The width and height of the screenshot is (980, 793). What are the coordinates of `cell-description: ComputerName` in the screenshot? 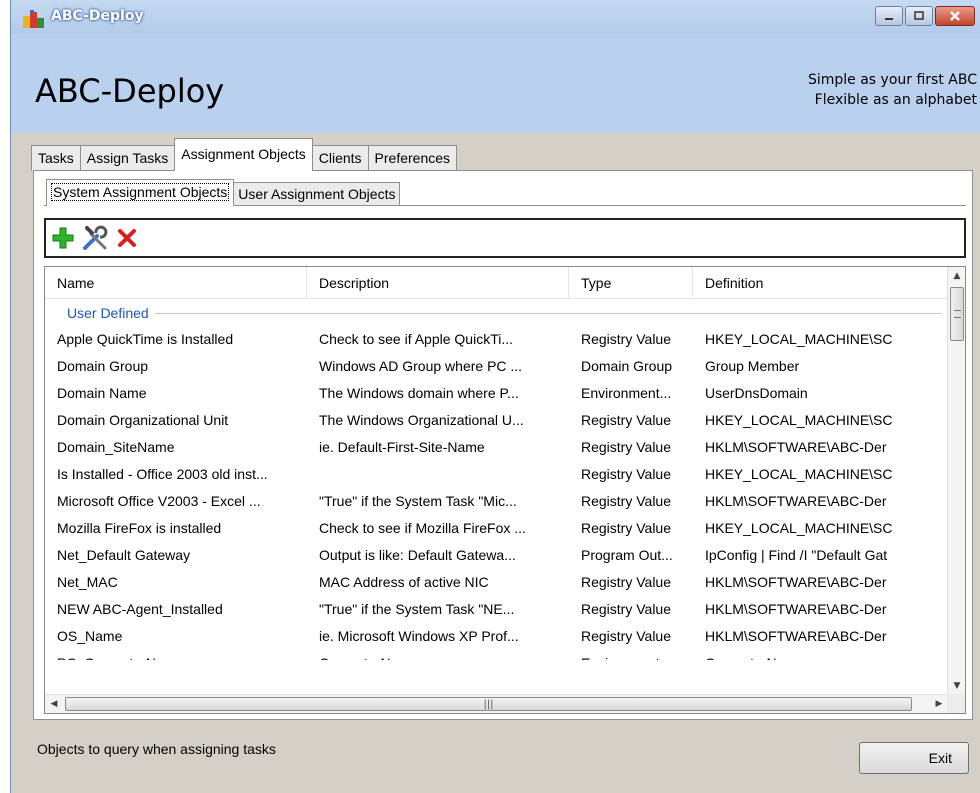 It's located at (438, 655).